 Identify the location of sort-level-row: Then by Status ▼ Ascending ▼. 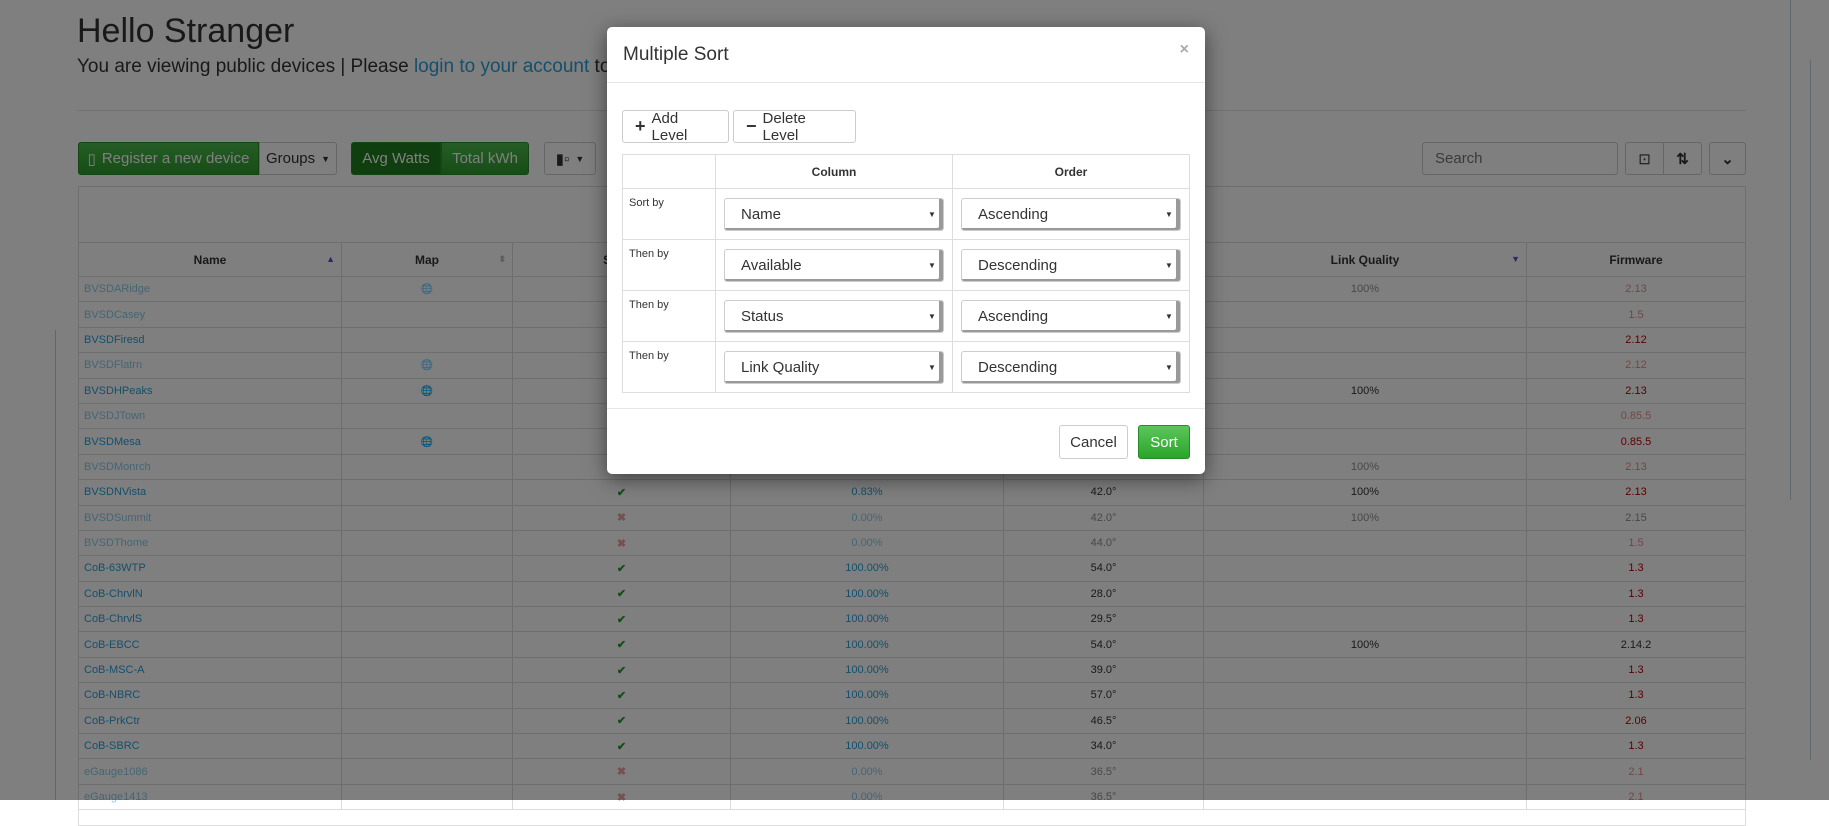
(906, 316).